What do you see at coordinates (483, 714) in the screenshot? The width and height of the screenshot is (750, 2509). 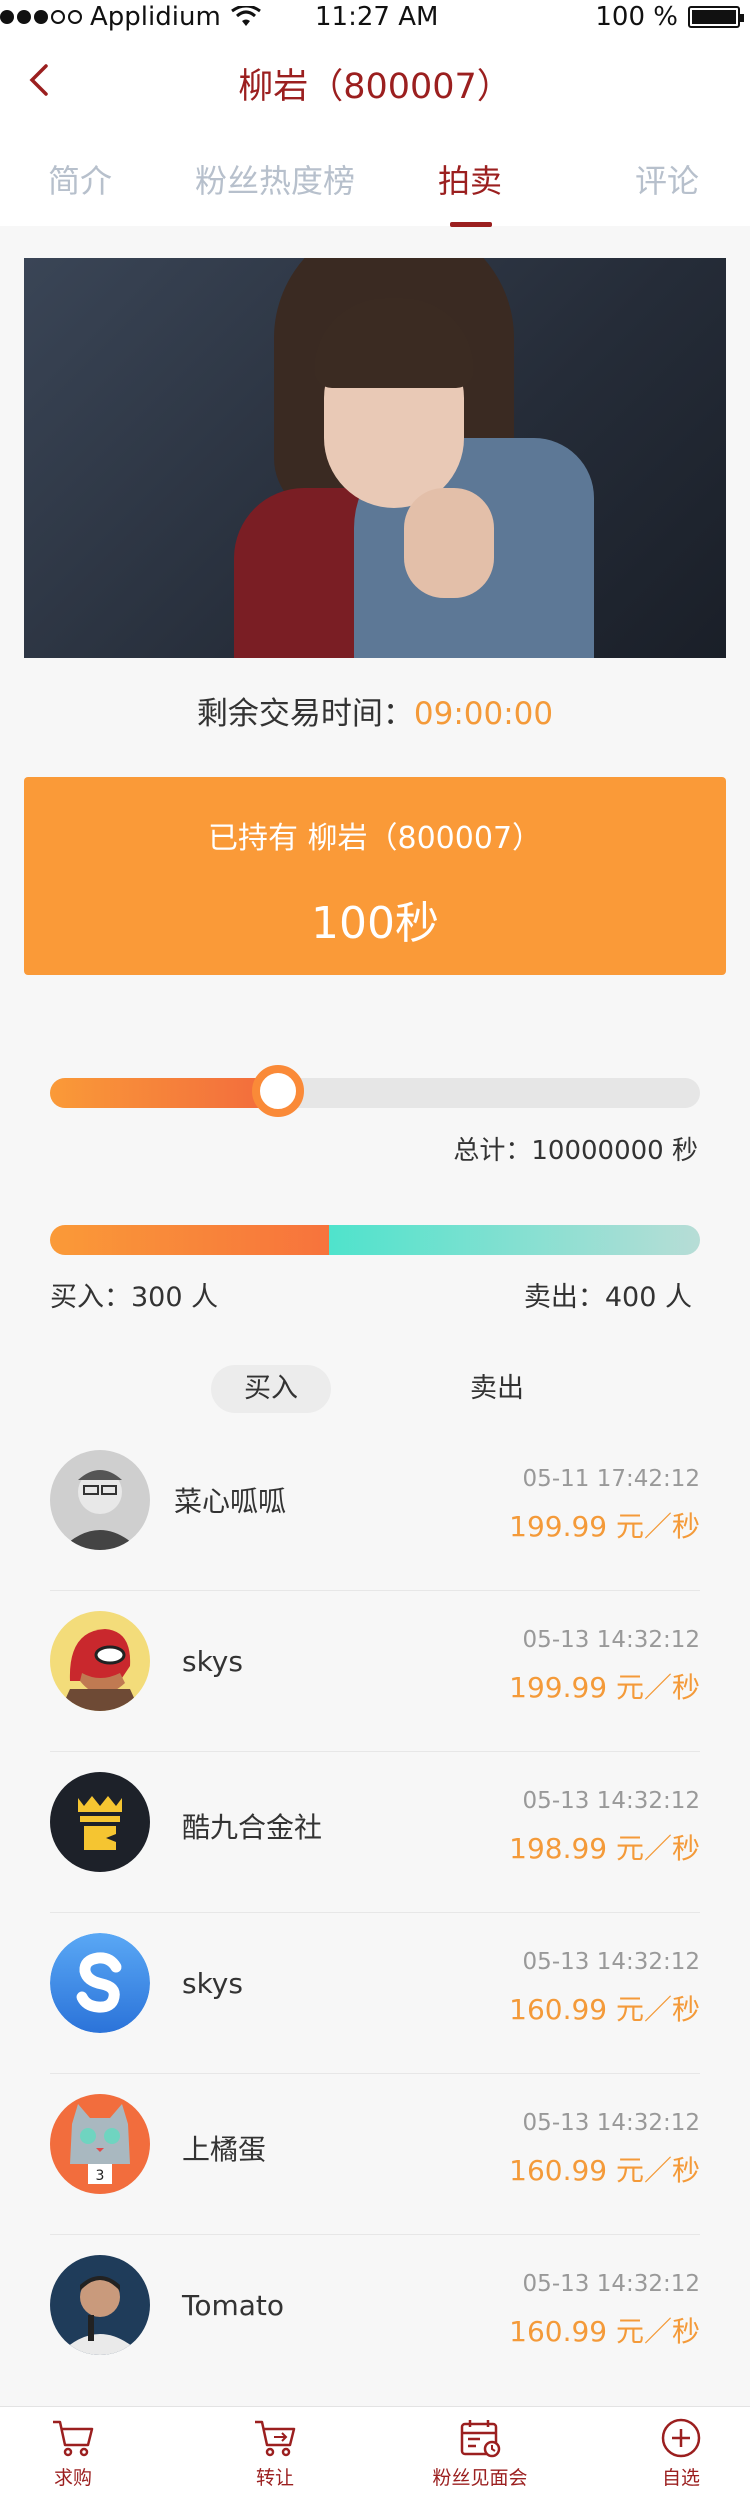 I see `remaining-time-value: 09:00:00` at bounding box center [483, 714].